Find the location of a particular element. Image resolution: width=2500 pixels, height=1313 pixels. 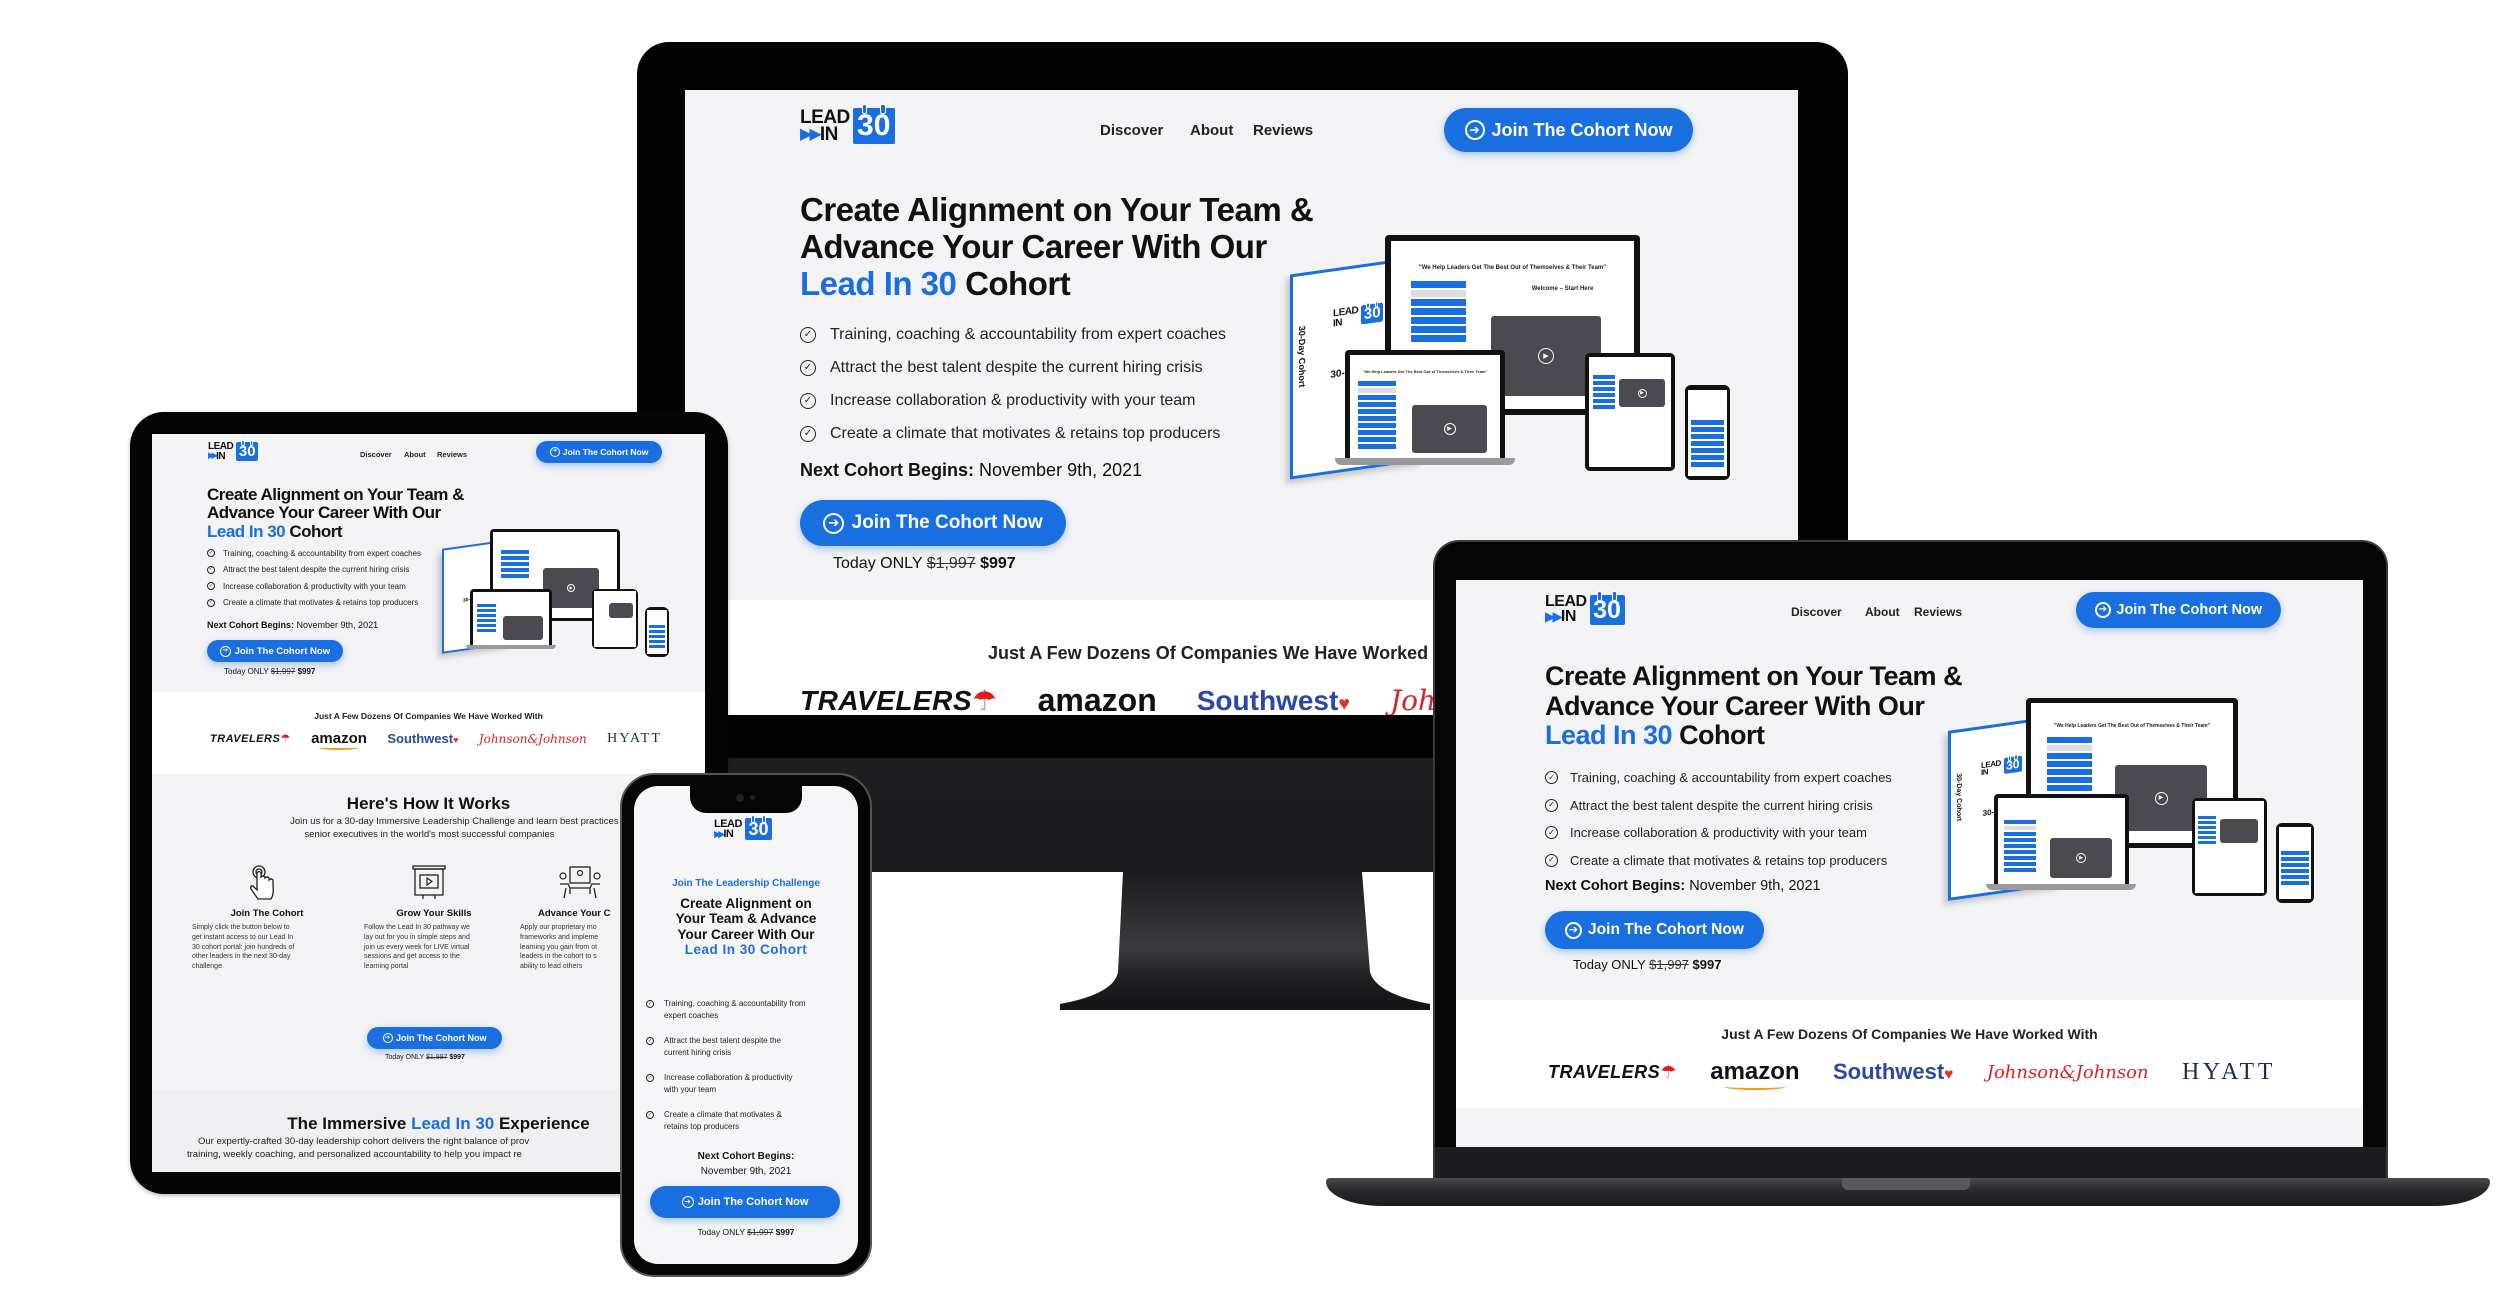

product-mockup-image: 30-Day Cohort ▶ is located at coordinates (560, 599).